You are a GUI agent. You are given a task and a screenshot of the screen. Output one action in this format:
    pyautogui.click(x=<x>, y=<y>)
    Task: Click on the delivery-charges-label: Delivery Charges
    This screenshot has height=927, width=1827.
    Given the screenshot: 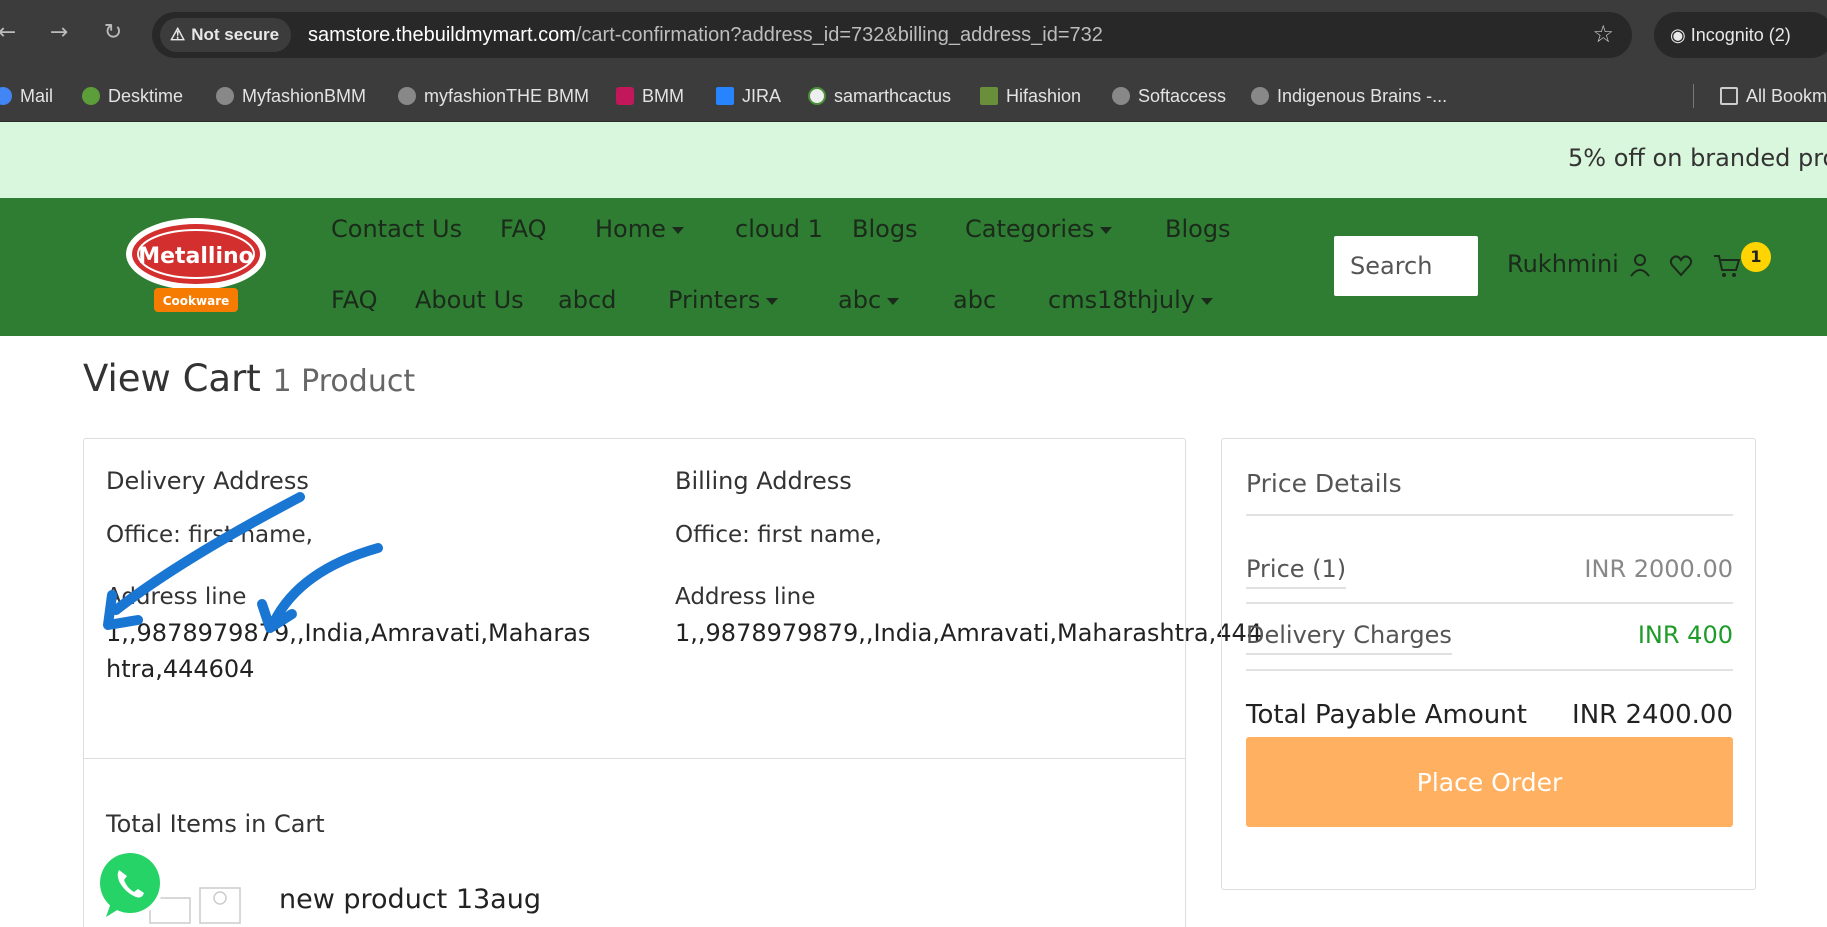 What is the action you would take?
    pyautogui.click(x=1349, y=638)
    